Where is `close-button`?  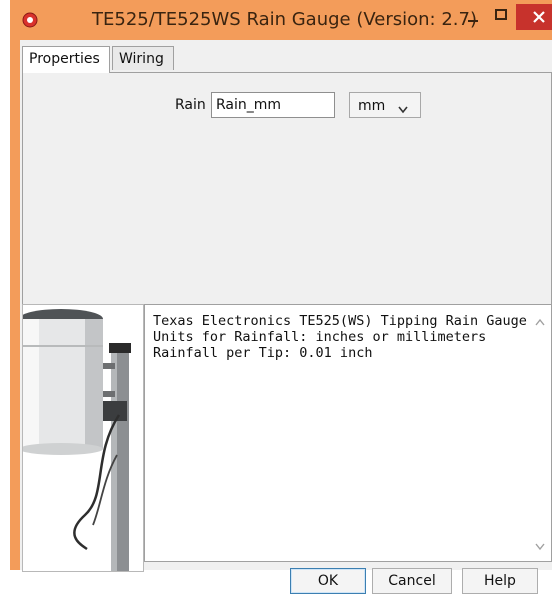 close-button is located at coordinates (534, 17).